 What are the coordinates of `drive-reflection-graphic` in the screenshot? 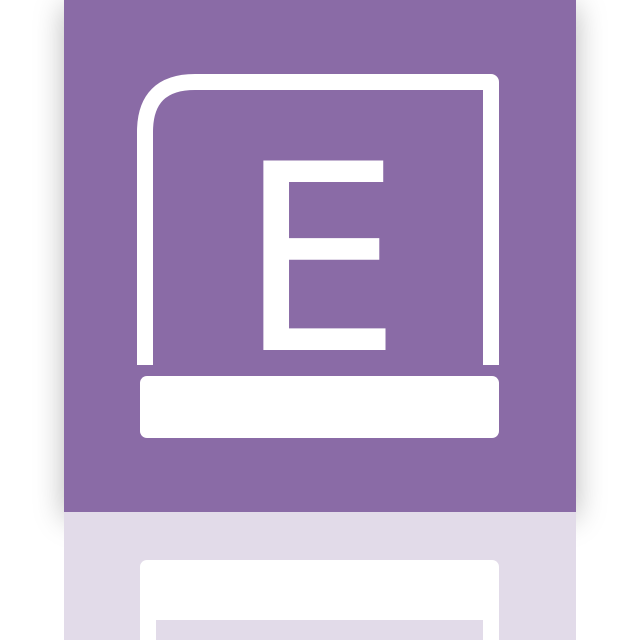 It's located at (319, 600).